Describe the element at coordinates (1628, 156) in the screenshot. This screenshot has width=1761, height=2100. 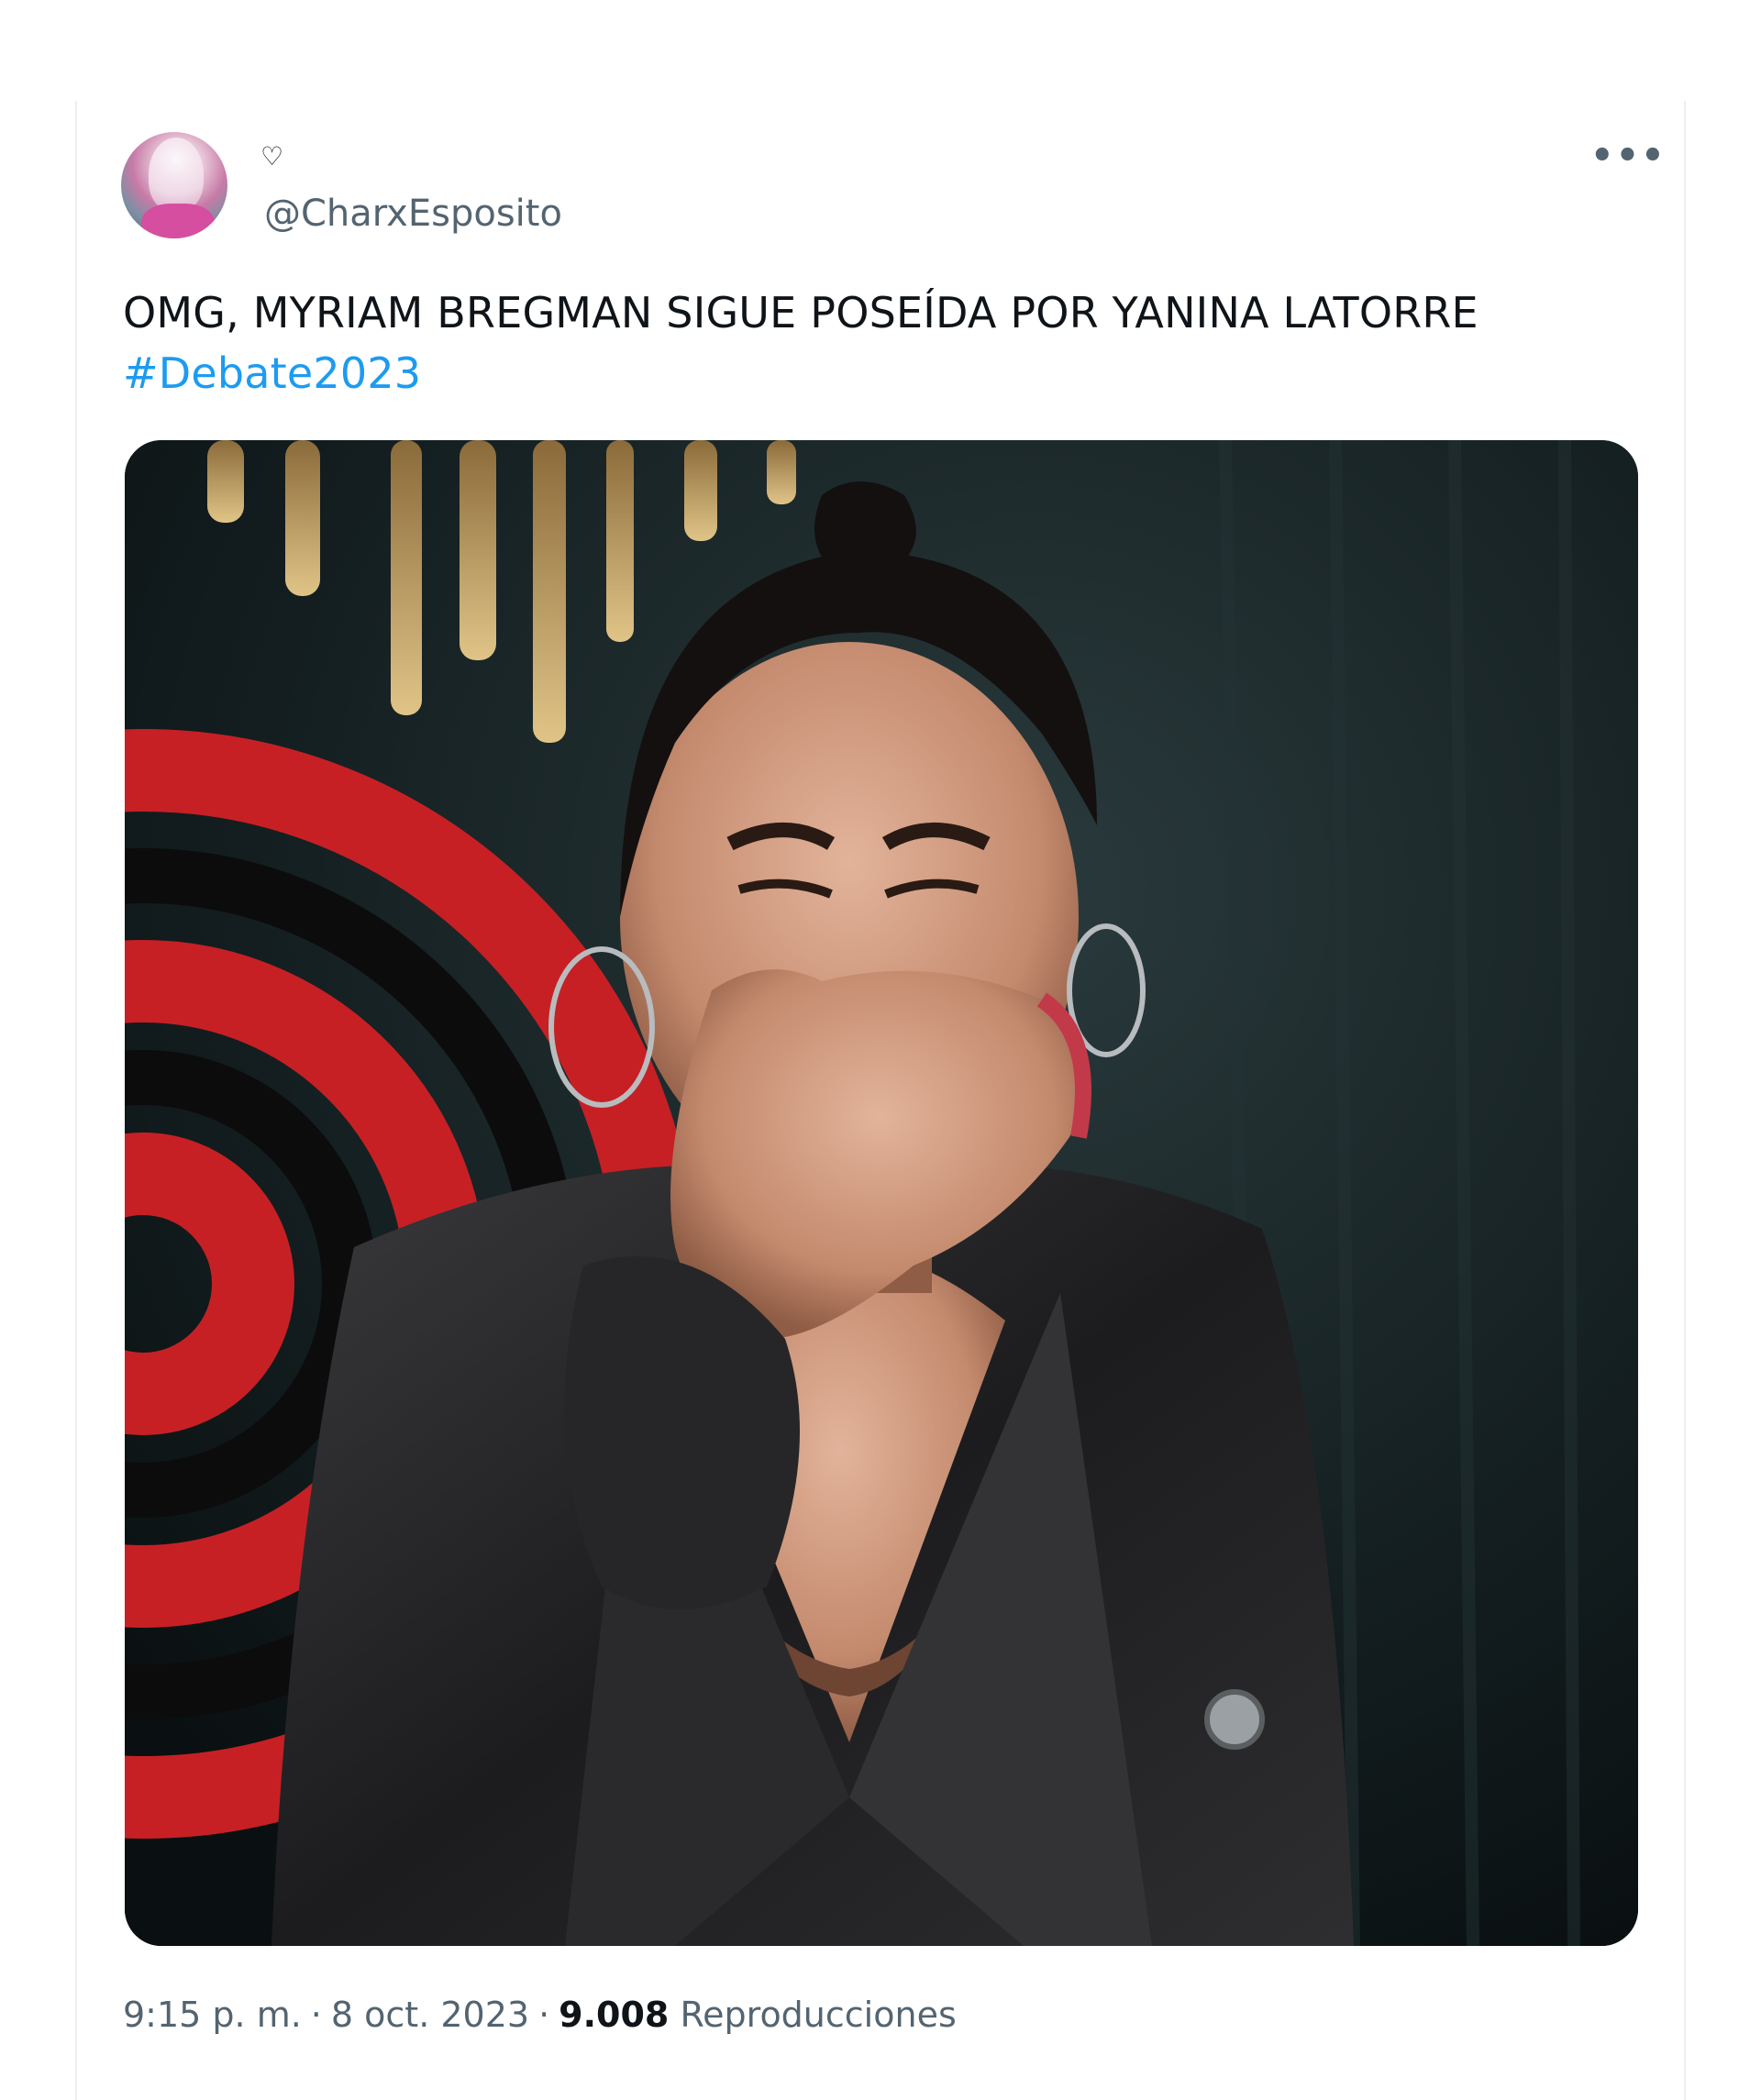
I see `more-options-icon: •••` at that location.